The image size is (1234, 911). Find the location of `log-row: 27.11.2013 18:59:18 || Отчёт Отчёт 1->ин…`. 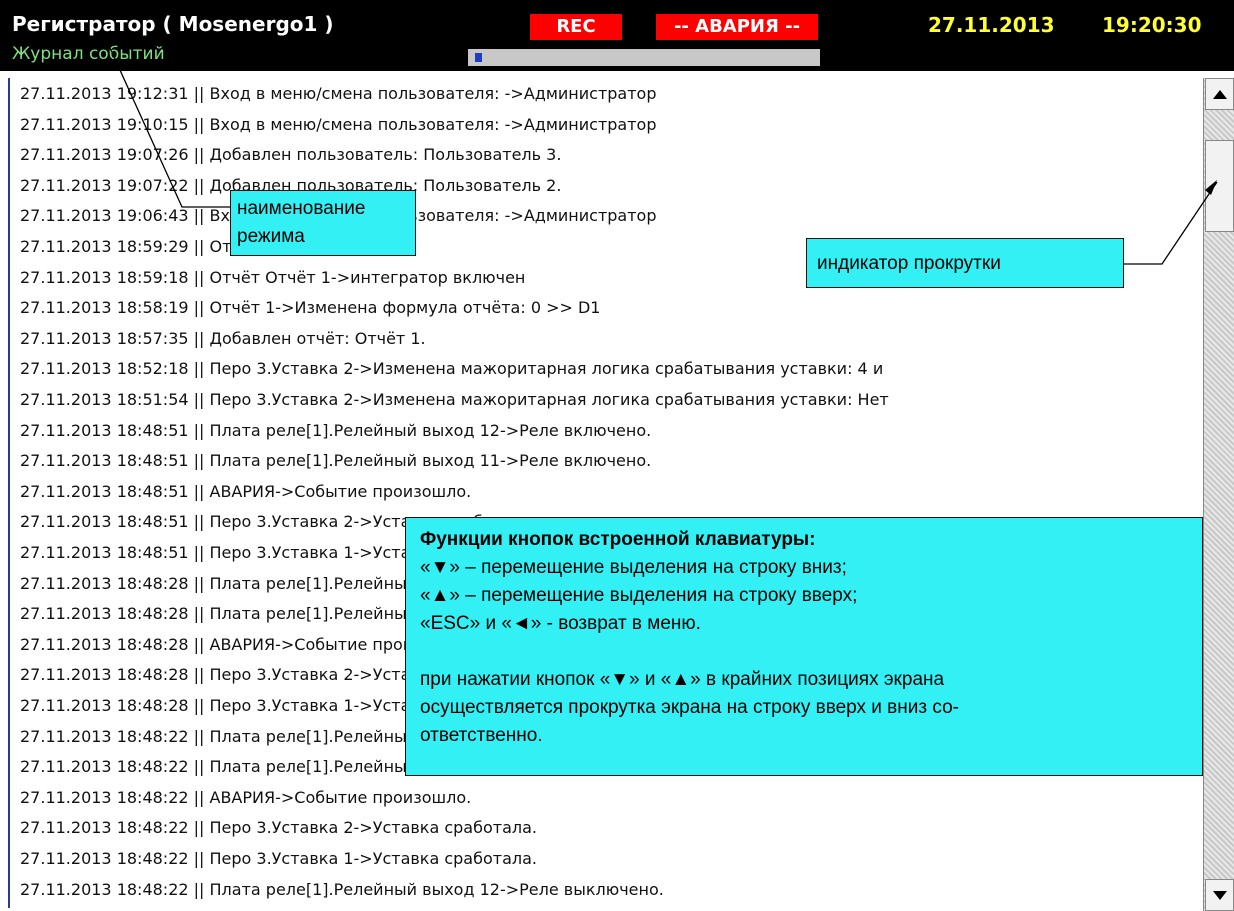

log-row: 27.11.2013 18:59:18 || Отчёт Отчёт 1->ин… is located at coordinates (272, 277).